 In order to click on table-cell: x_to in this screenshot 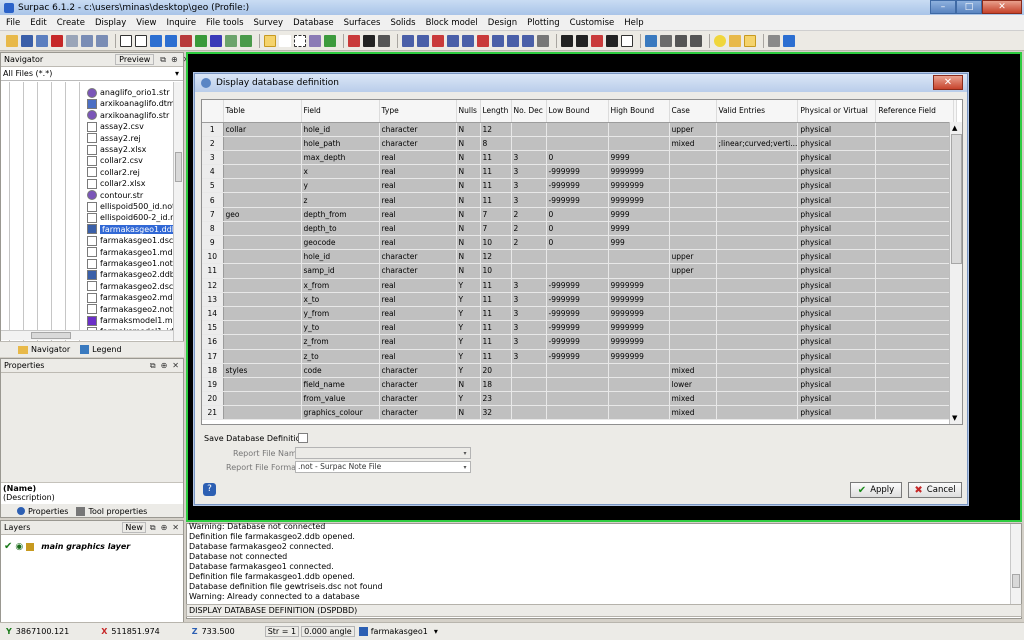, I will do `click(340, 299)`.